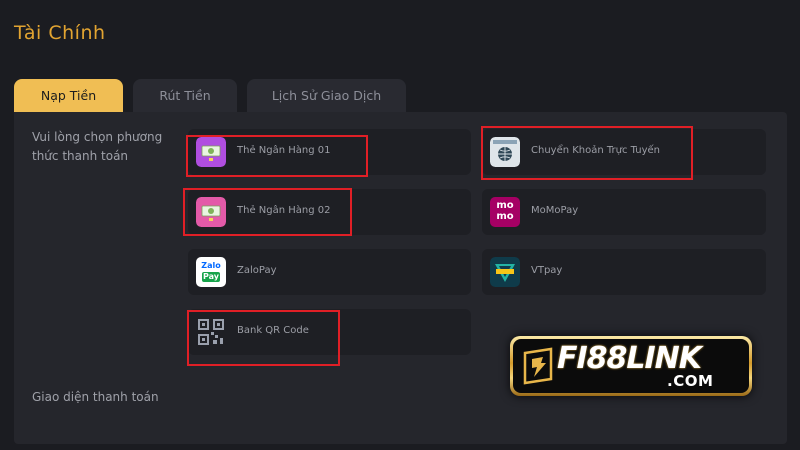  I want to click on method-bank-card-01: Thẻ Ngân Hàng 01, so click(329, 152).